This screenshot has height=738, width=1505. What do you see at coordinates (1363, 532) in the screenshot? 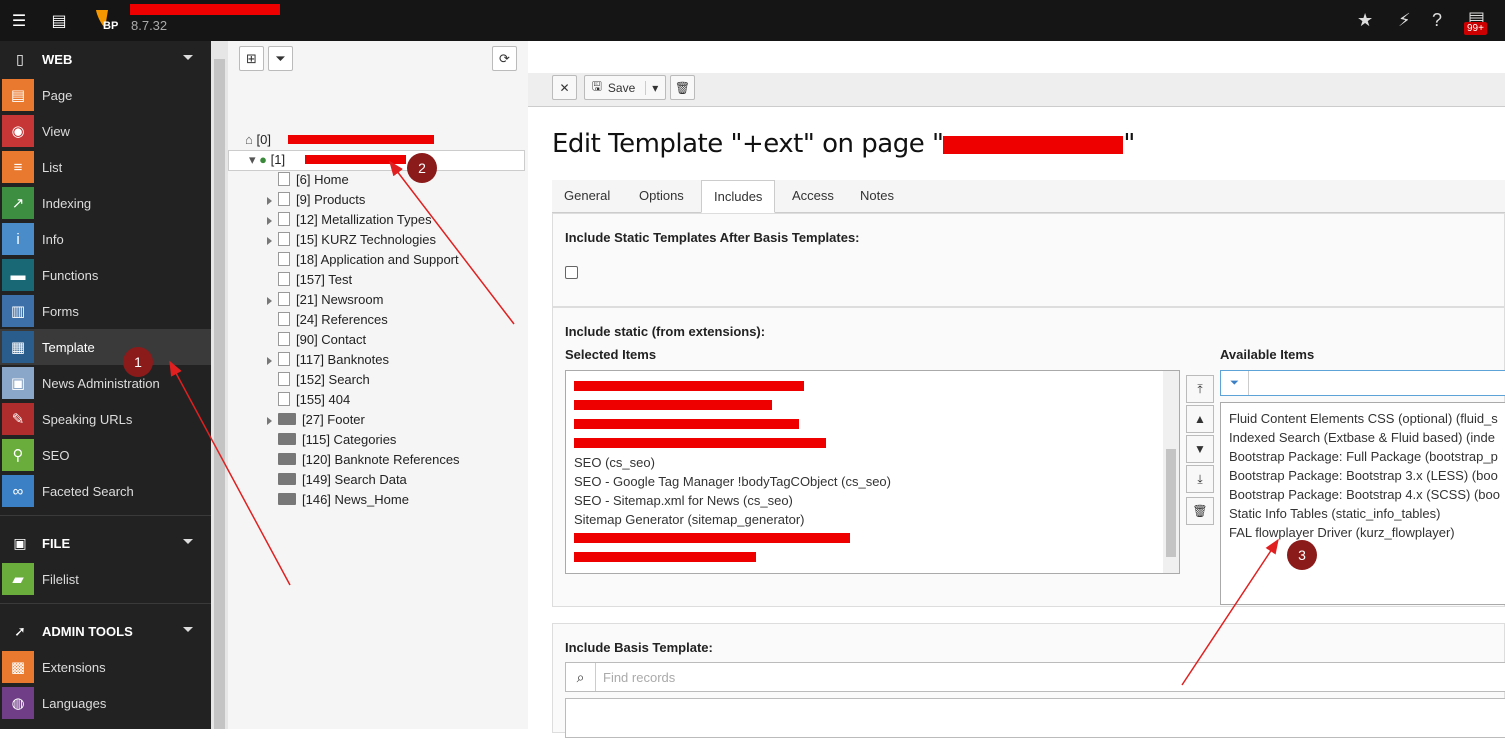
I see `list-item: FAL flowplayer Driver (kurz_flowplayer)` at bounding box center [1363, 532].